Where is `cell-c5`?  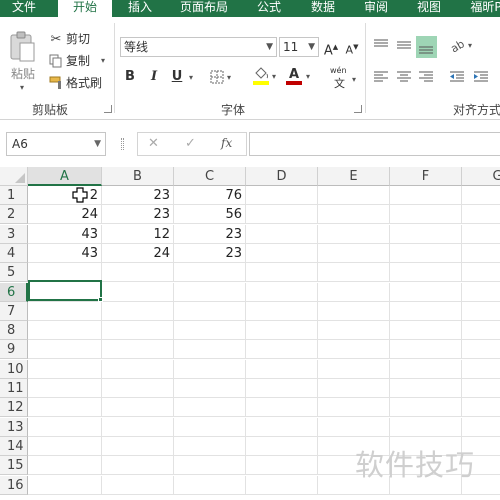 cell-c5 is located at coordinates (210, 273).